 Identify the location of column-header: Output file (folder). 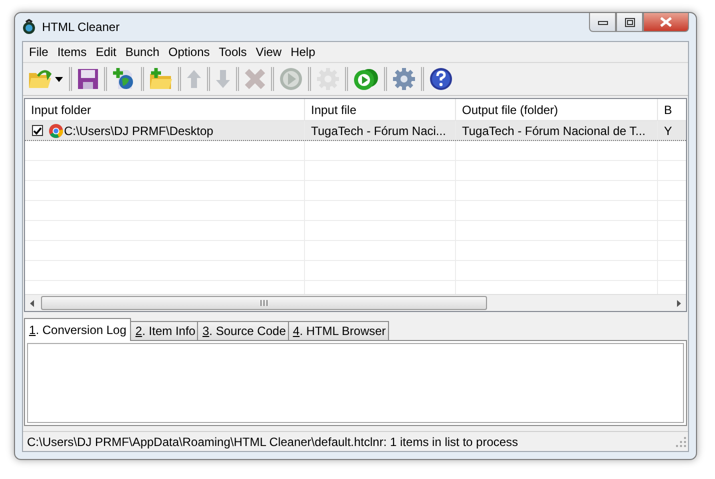
(557, 109).